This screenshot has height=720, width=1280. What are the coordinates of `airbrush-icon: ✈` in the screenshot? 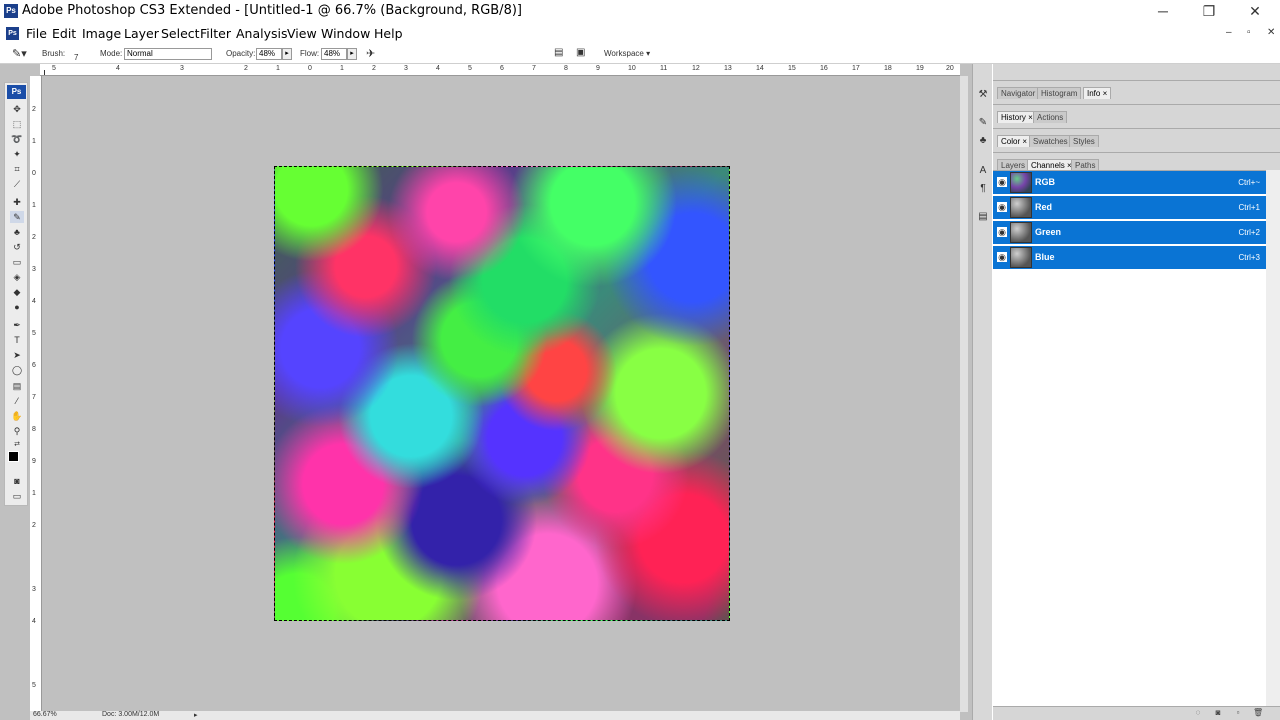 It's located at (370, 53).